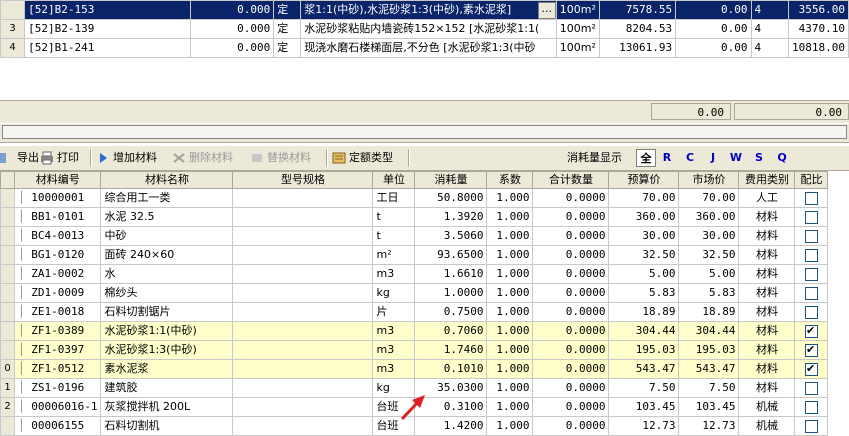 This screenshot has height=436, width=849. Describe the element at coordinates (644, 180) in the screenshot. I see `col-budget-price: 预算价` at that location.